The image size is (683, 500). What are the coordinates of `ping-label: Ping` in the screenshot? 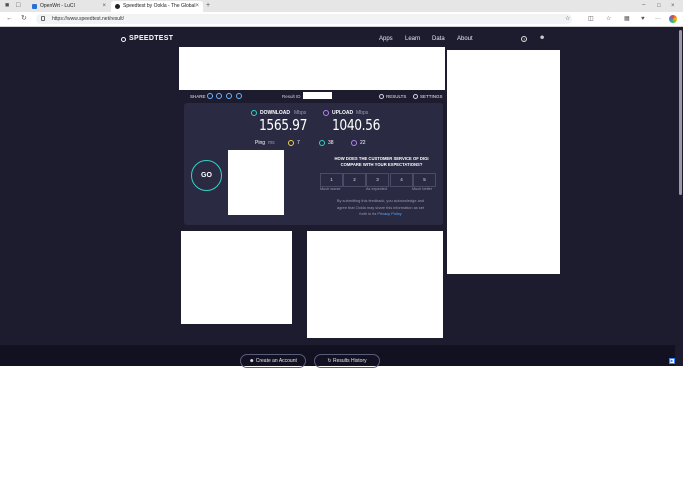 It's located at (260, 143).